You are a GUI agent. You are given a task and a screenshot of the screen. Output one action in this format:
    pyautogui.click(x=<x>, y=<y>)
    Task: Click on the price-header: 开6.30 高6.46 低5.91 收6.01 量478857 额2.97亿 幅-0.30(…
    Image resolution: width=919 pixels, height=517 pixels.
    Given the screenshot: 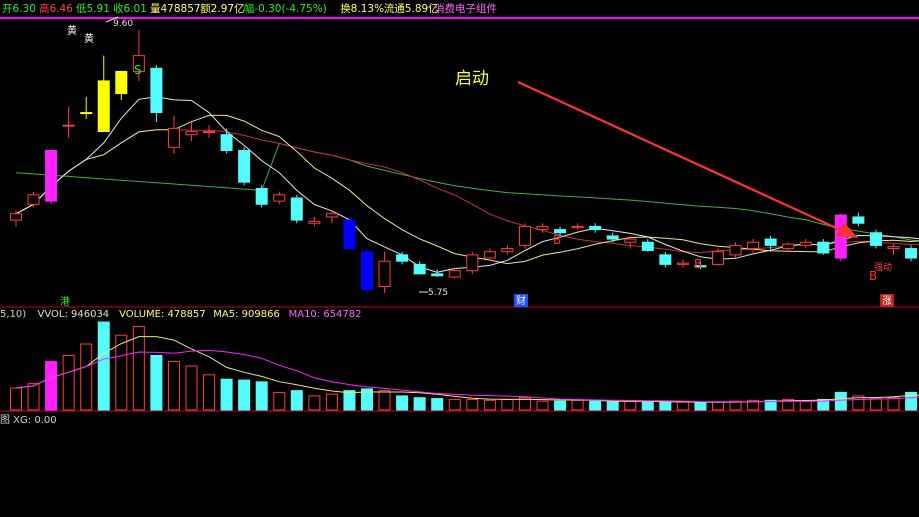 What is the action you would take?
    pyautogui.click(x=249, y=8)
    